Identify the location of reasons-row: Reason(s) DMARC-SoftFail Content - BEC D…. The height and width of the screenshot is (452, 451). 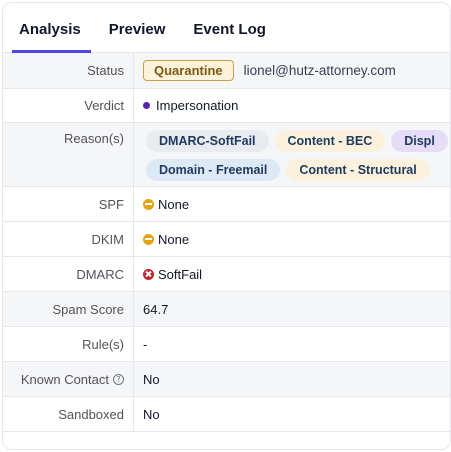
(226, 155).